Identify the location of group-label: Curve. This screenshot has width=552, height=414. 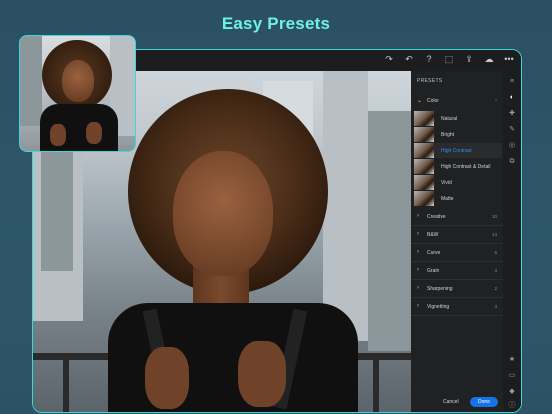
(434, 253).